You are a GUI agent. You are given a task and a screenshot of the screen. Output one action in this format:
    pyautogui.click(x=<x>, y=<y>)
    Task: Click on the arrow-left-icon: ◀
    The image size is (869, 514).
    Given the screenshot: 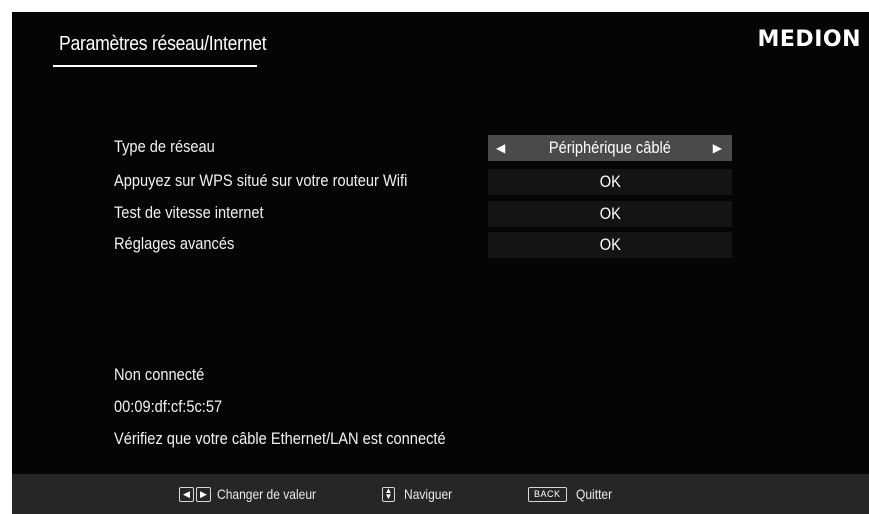 What is the action you would take?
    pyautogui.click(x=500, y=148)
    